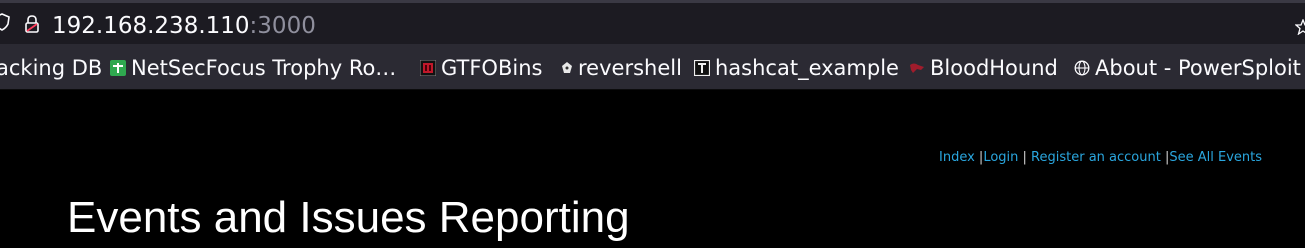 The height and width of the screenshot is (248, 1305). What do you see at coordinates (1082, 68) in the screenshot?
I see `globe-icon` at bounding box center [1082, 68].